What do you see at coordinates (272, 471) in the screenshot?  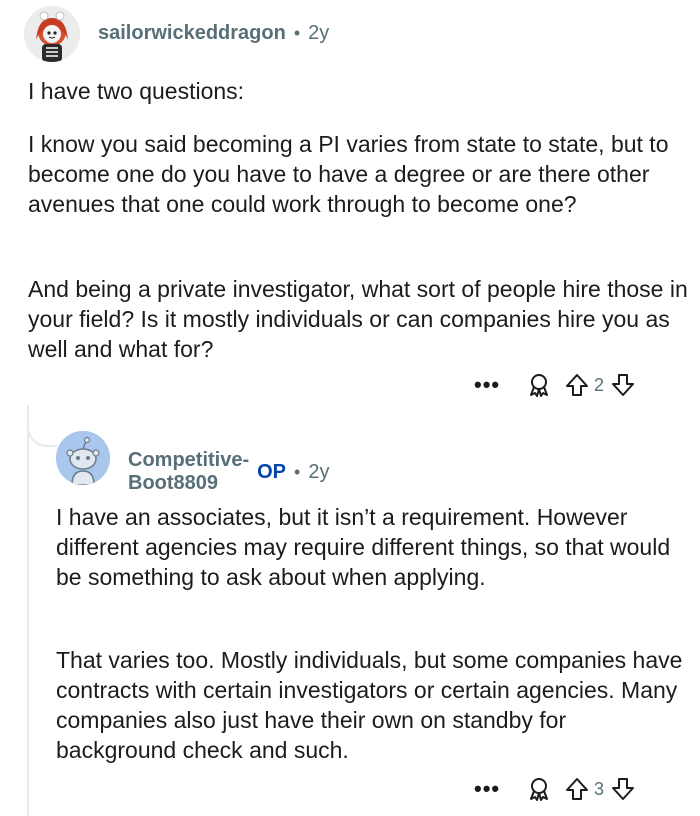 I see `op-badge: OP` at bounding box center [272, 471].